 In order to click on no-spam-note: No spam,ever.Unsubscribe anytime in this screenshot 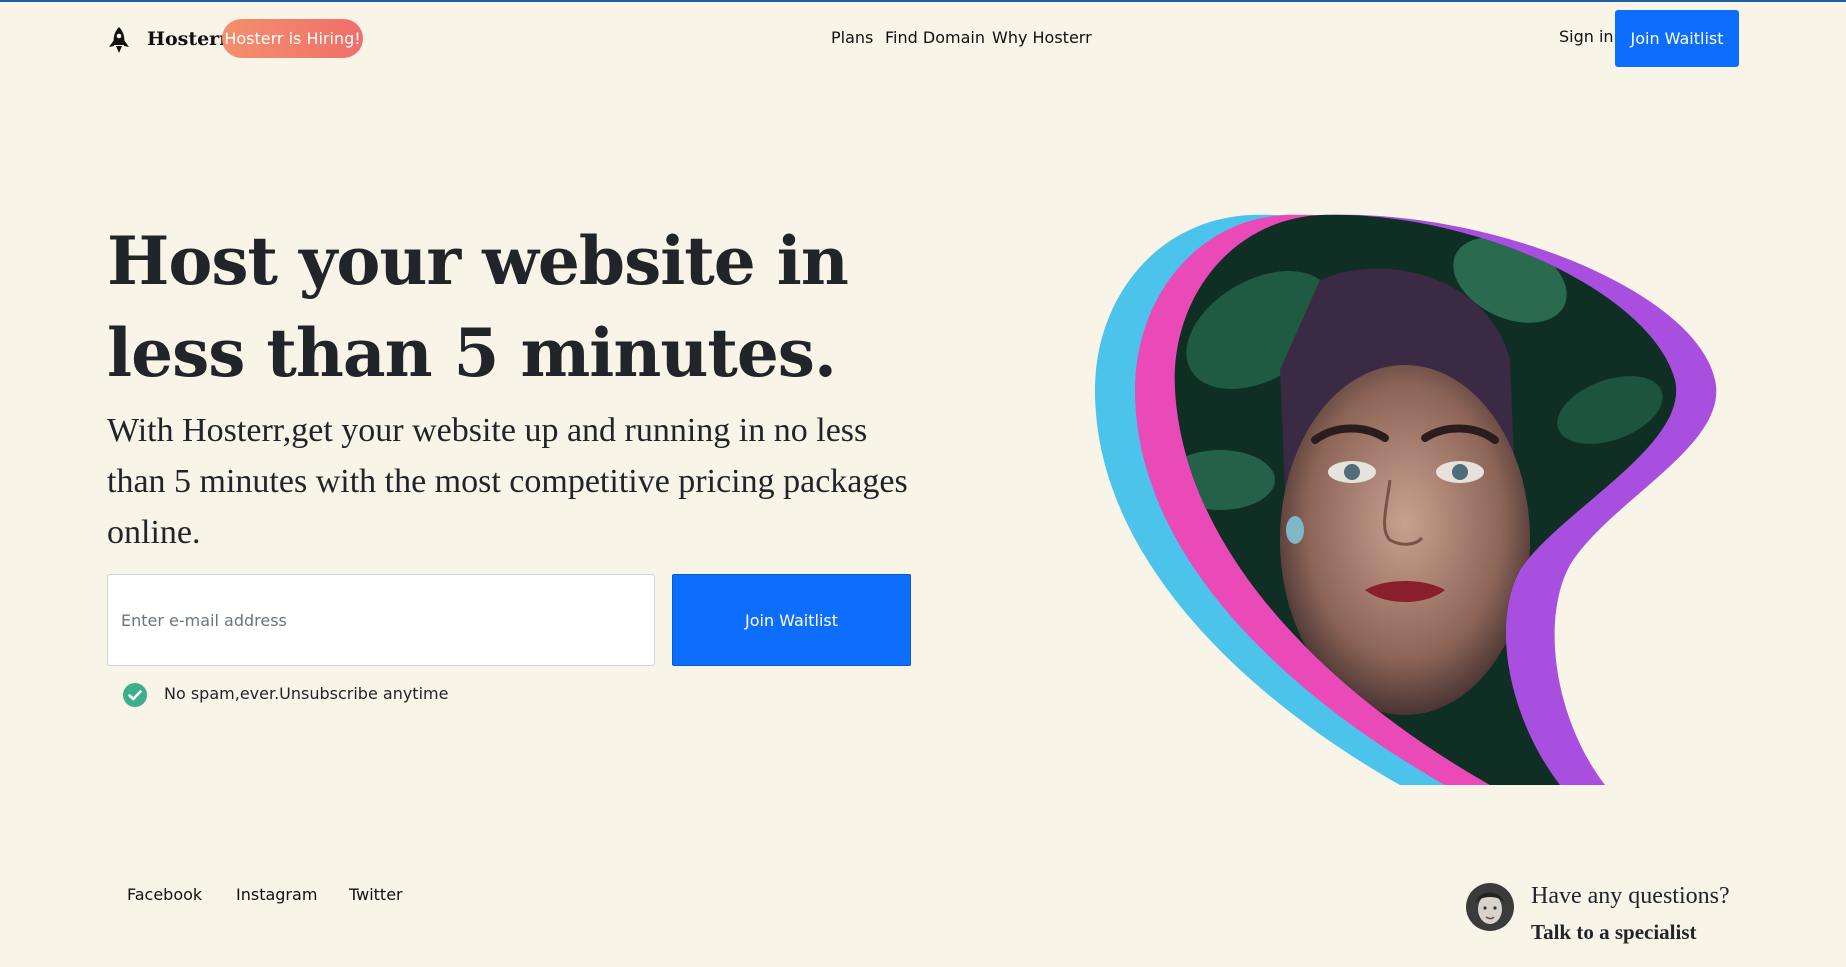, I will do `click(306, 693)`.